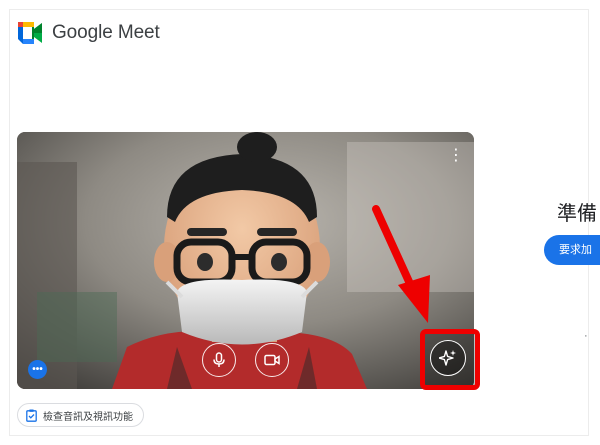  What do you see at coordinates (106, 32) in the screenshot?
I see `brand-name: Google Meet` at bounding box center [106, 32].